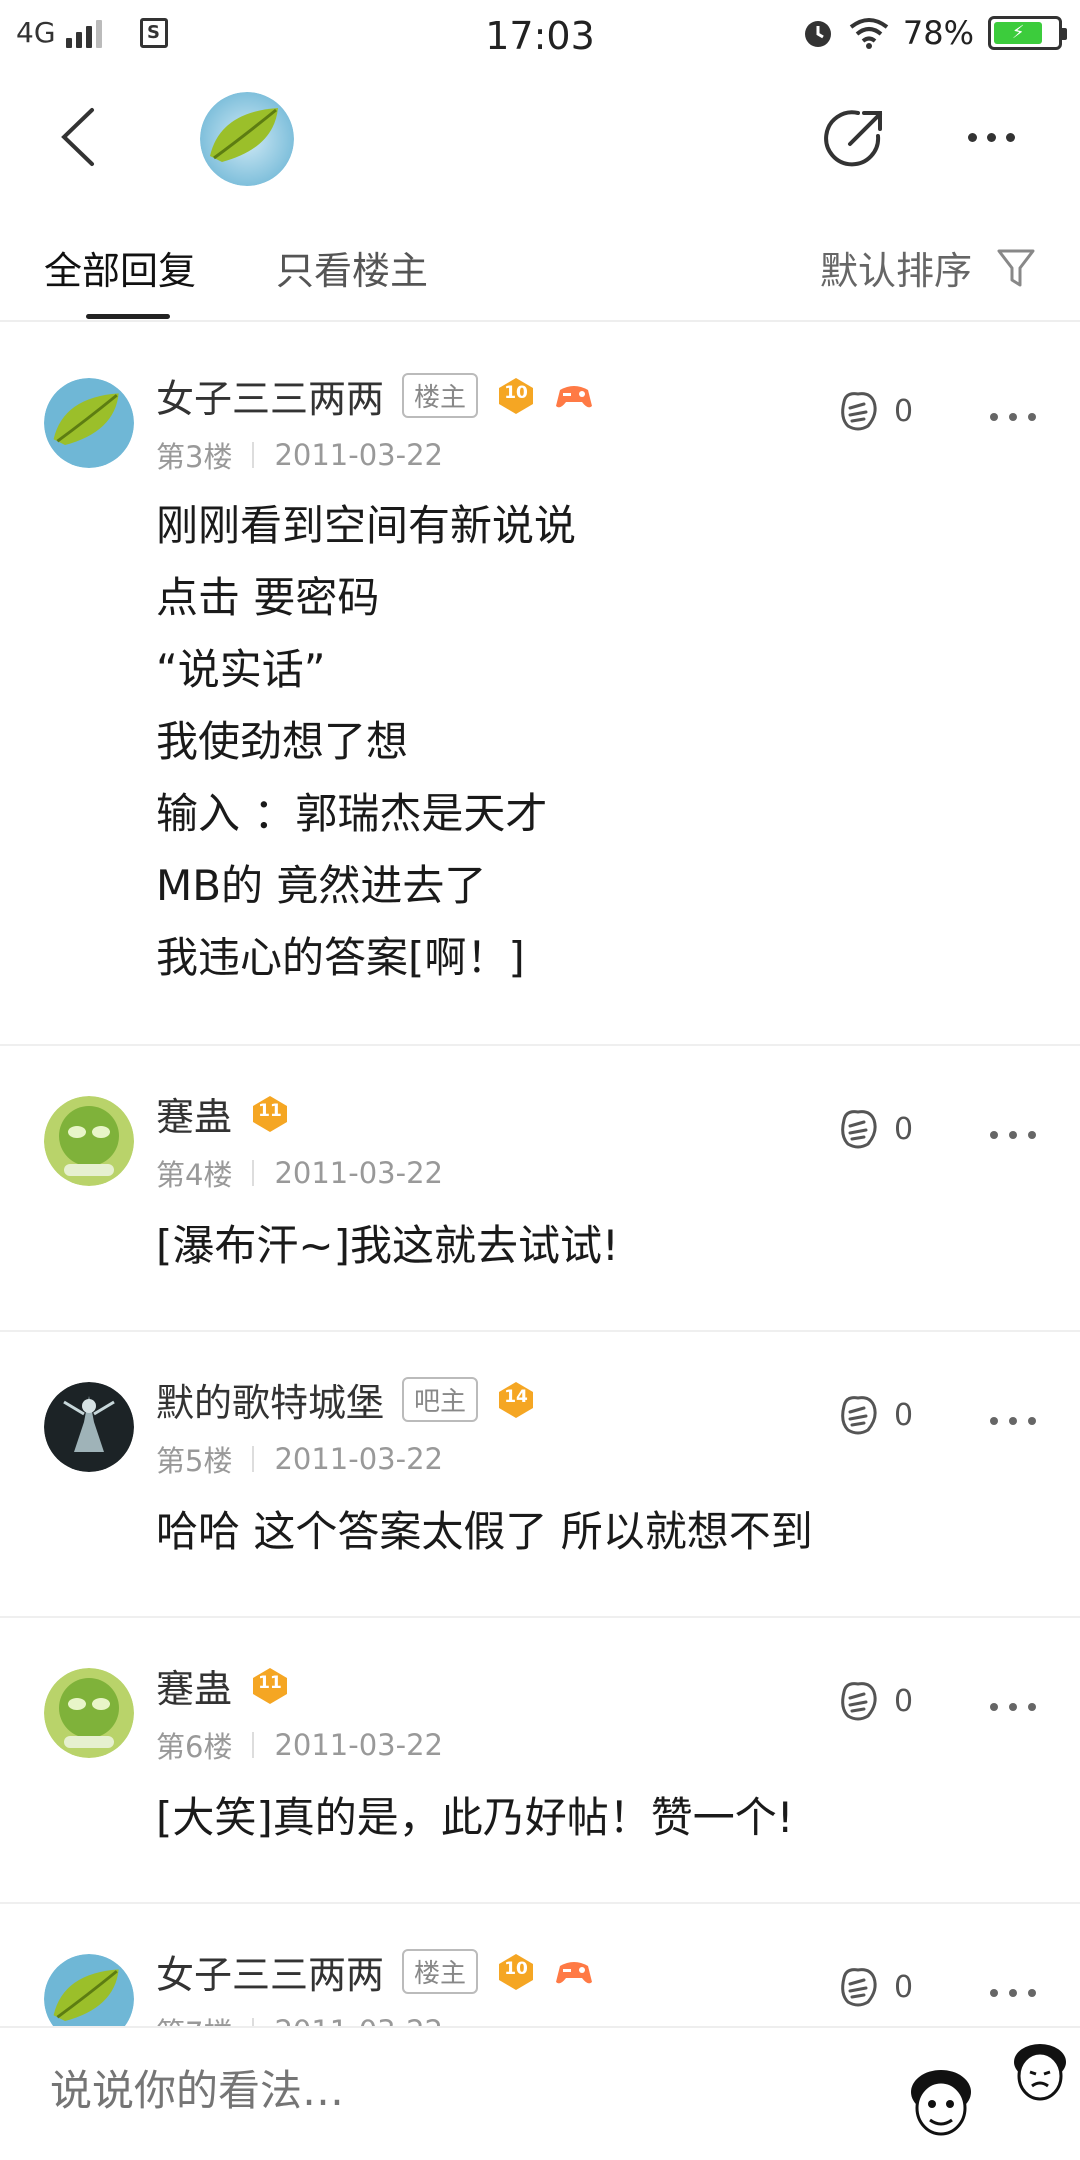 The image size is (1080, 2160). I want to click on comment-bar, so click(540, 2093).